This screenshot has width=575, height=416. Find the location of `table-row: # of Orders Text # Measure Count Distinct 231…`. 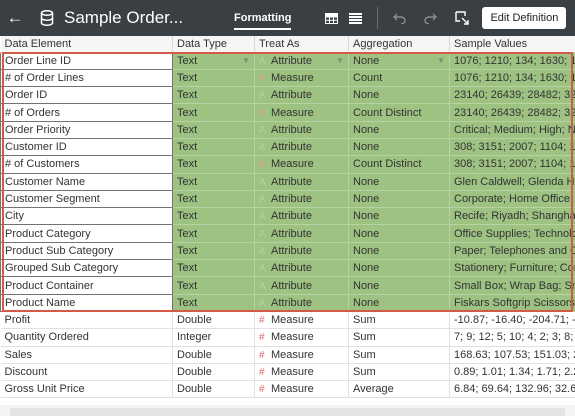

table-row: # of Orders Text # Measure Count Distinct 231… is located at coordinates (287, 112).